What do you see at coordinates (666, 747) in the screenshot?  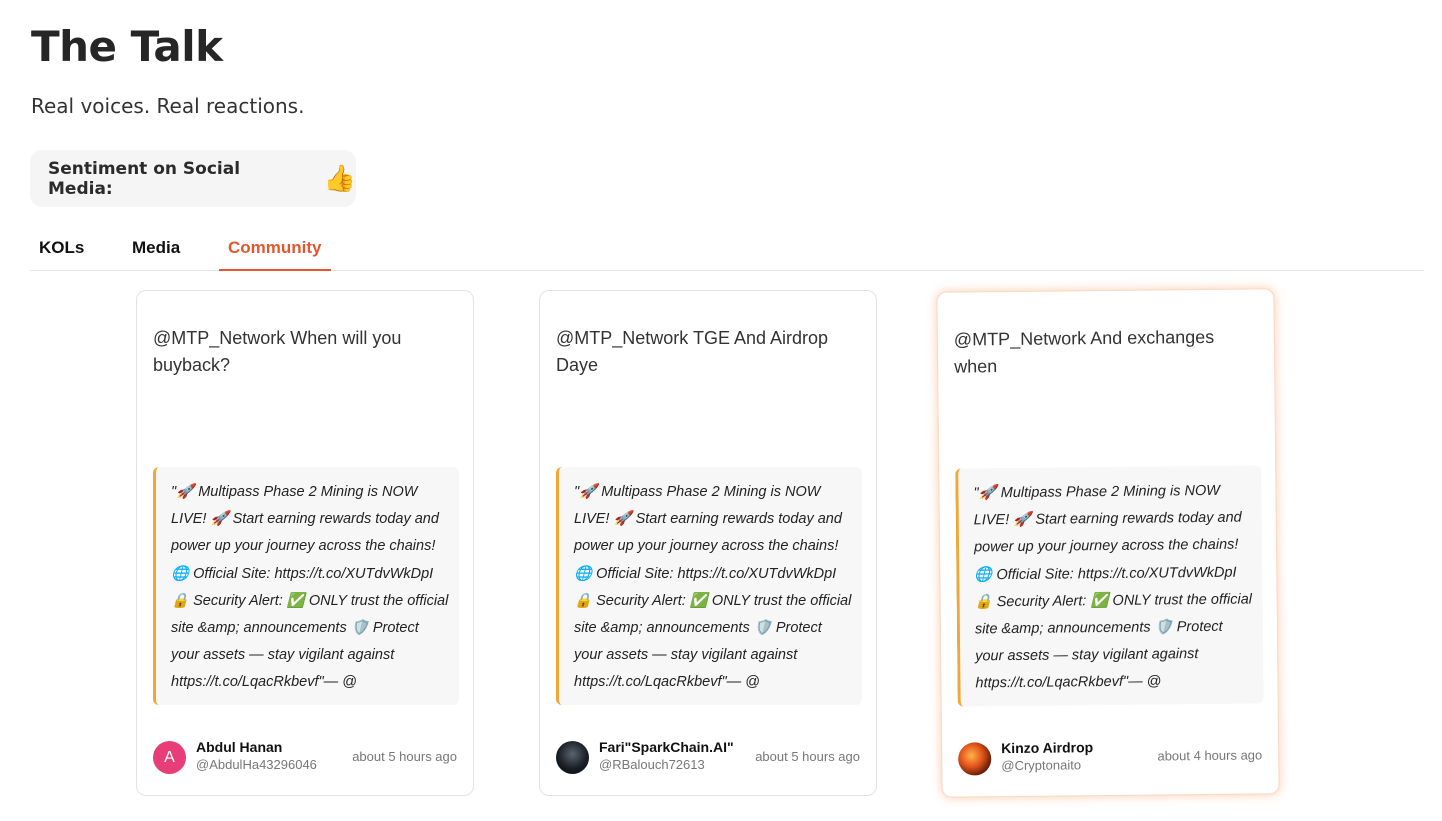 I see `author-name: Fari"SparkChain.AI"` at bounding box center [666, 747].